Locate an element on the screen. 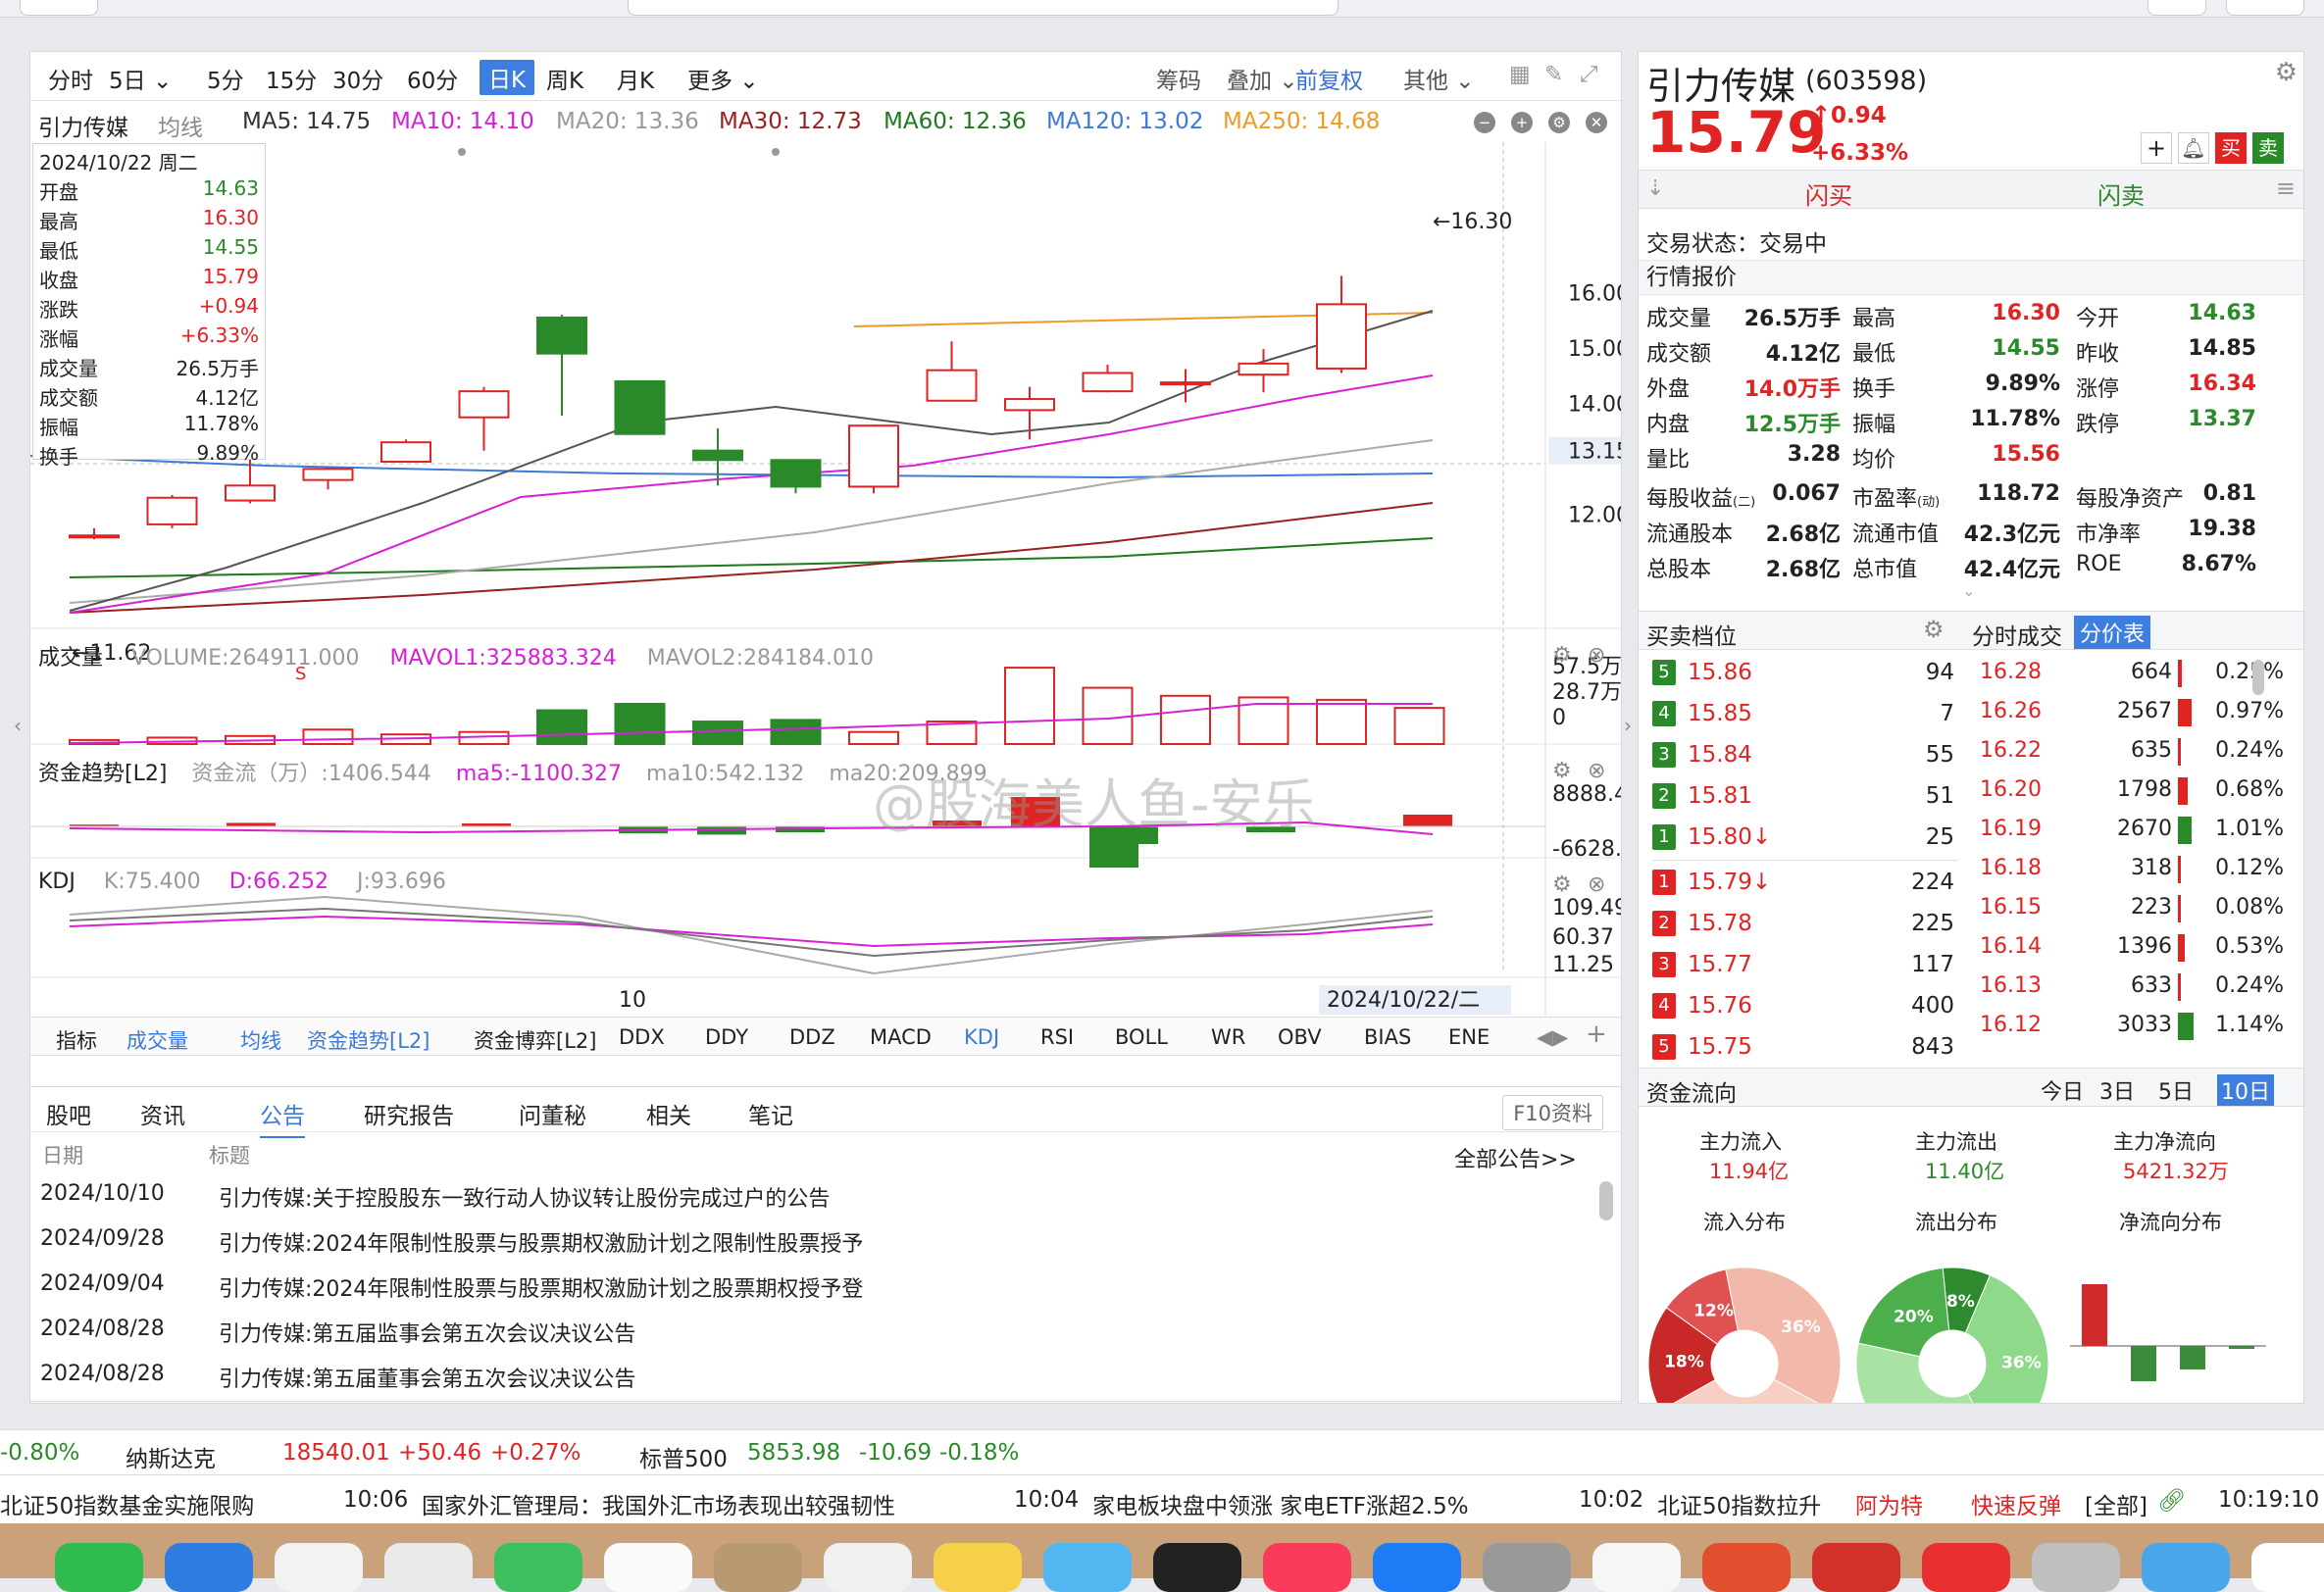 This screenshot has height=1592, width=2324. search-box is located at coordinates (984, 8).